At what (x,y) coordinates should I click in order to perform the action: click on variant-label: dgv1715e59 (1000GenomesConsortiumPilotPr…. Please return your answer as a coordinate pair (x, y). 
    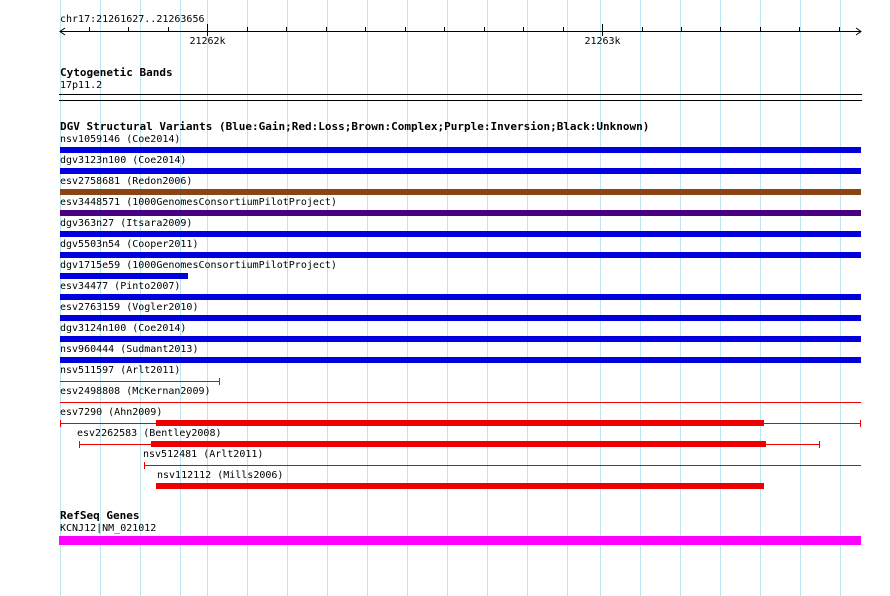
    Looking at the image, I should click on (198, 265).